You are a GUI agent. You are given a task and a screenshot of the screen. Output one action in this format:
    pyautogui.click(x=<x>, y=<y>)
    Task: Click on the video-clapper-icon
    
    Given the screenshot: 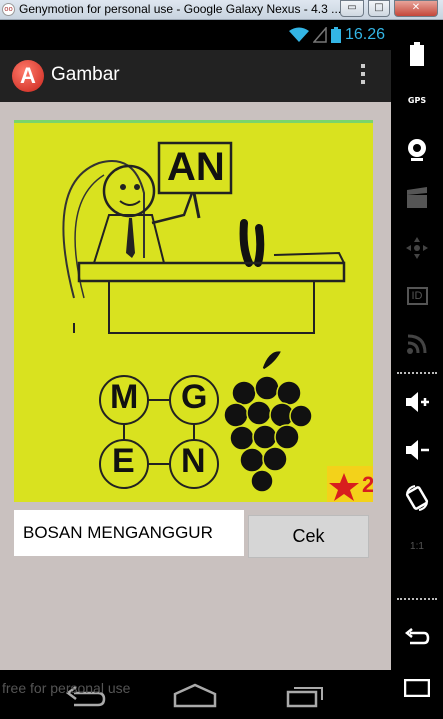 What is the action you would take?
    pyautogui.click(x=417, y=197)
    